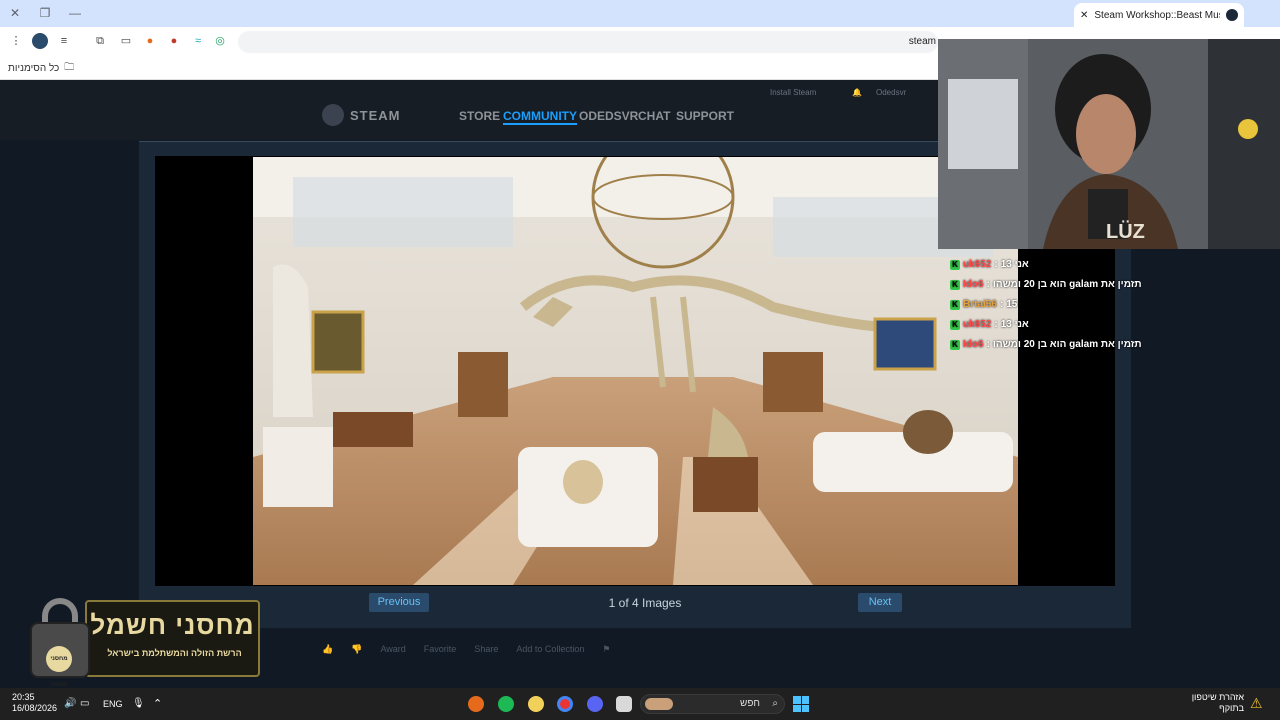 The height and width of the screenshot is (720, 1280). What do you see at coordinates (113, 704) in the screenshot?
I see `language-indicator: ENG` at bounding box center [113, 704].